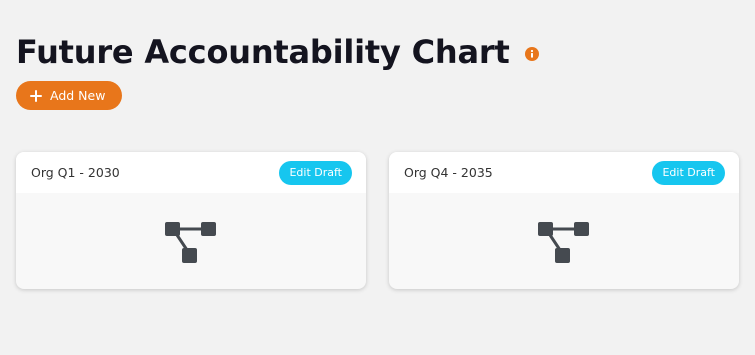 Image resolution: width=755 pixels, height=355 pixels. I want to click on add-new-button: Add New, so click(69, 95).